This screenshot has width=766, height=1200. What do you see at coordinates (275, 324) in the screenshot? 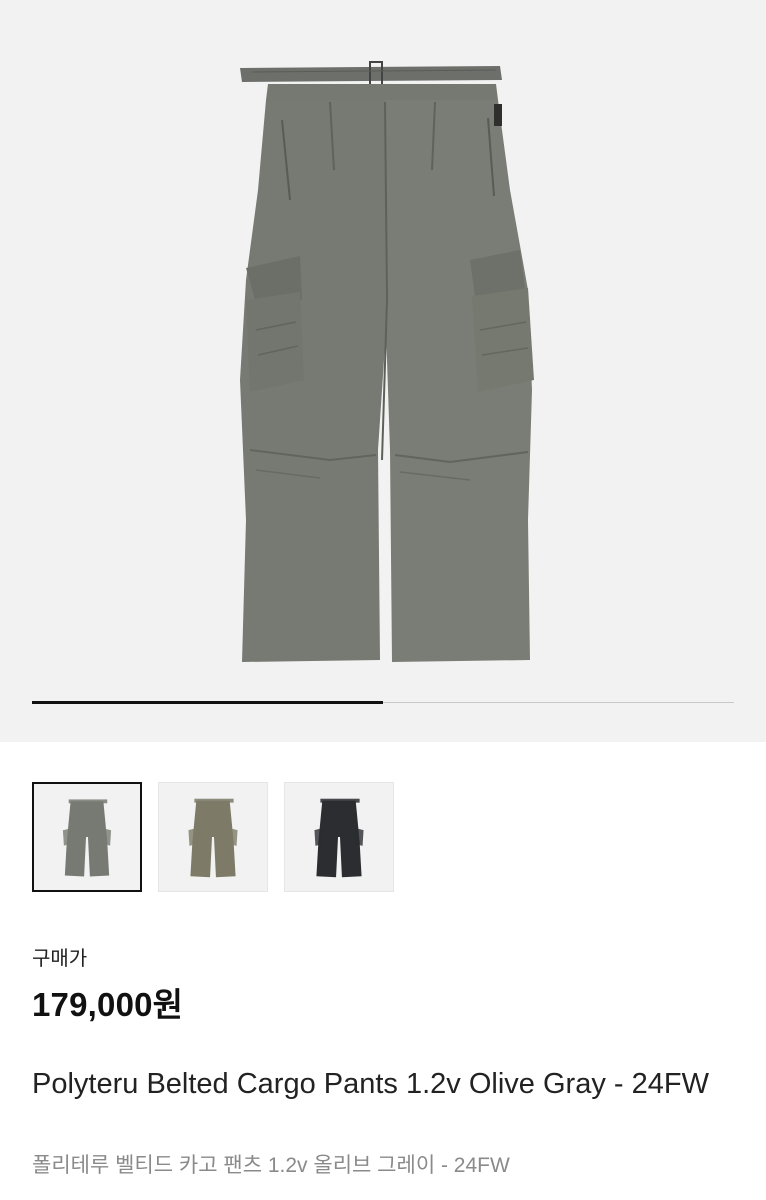
I see `left-cargo-pocket` at bounding box center [275, 324].